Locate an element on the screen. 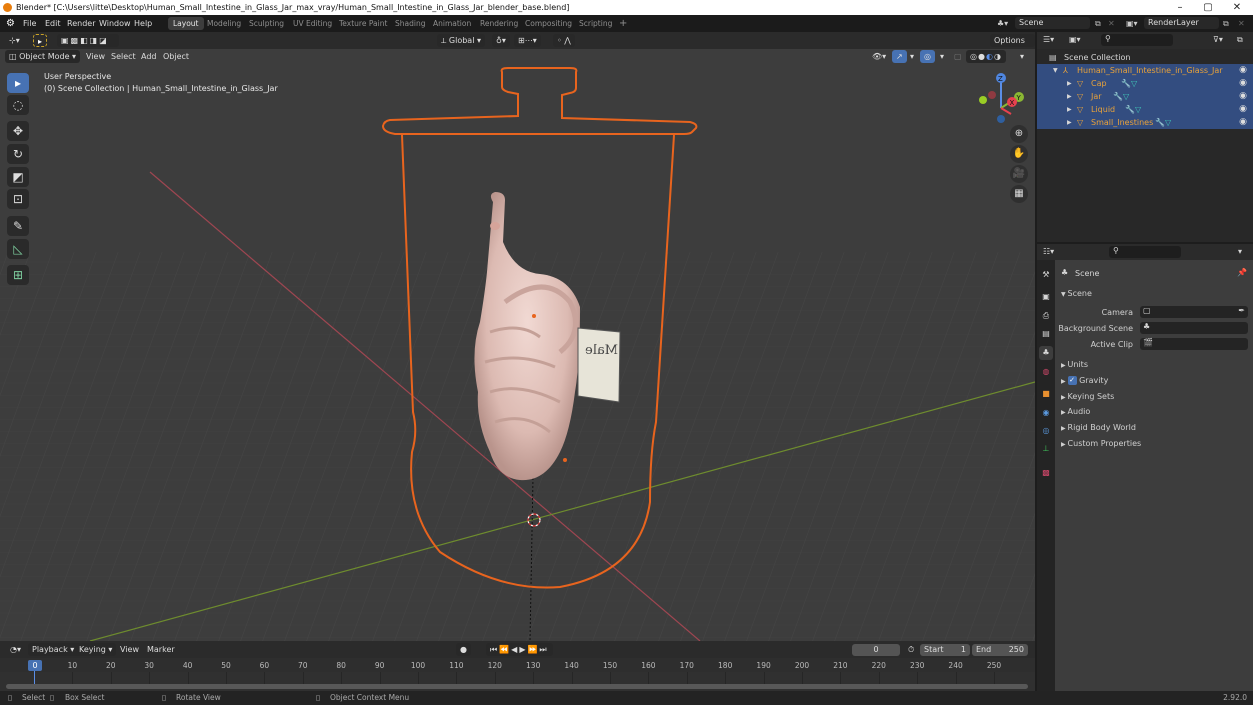 The width and height of the screenshot is (1253, 705). new-scene-icon: ⧉ is located at coordinates (1098, 23).